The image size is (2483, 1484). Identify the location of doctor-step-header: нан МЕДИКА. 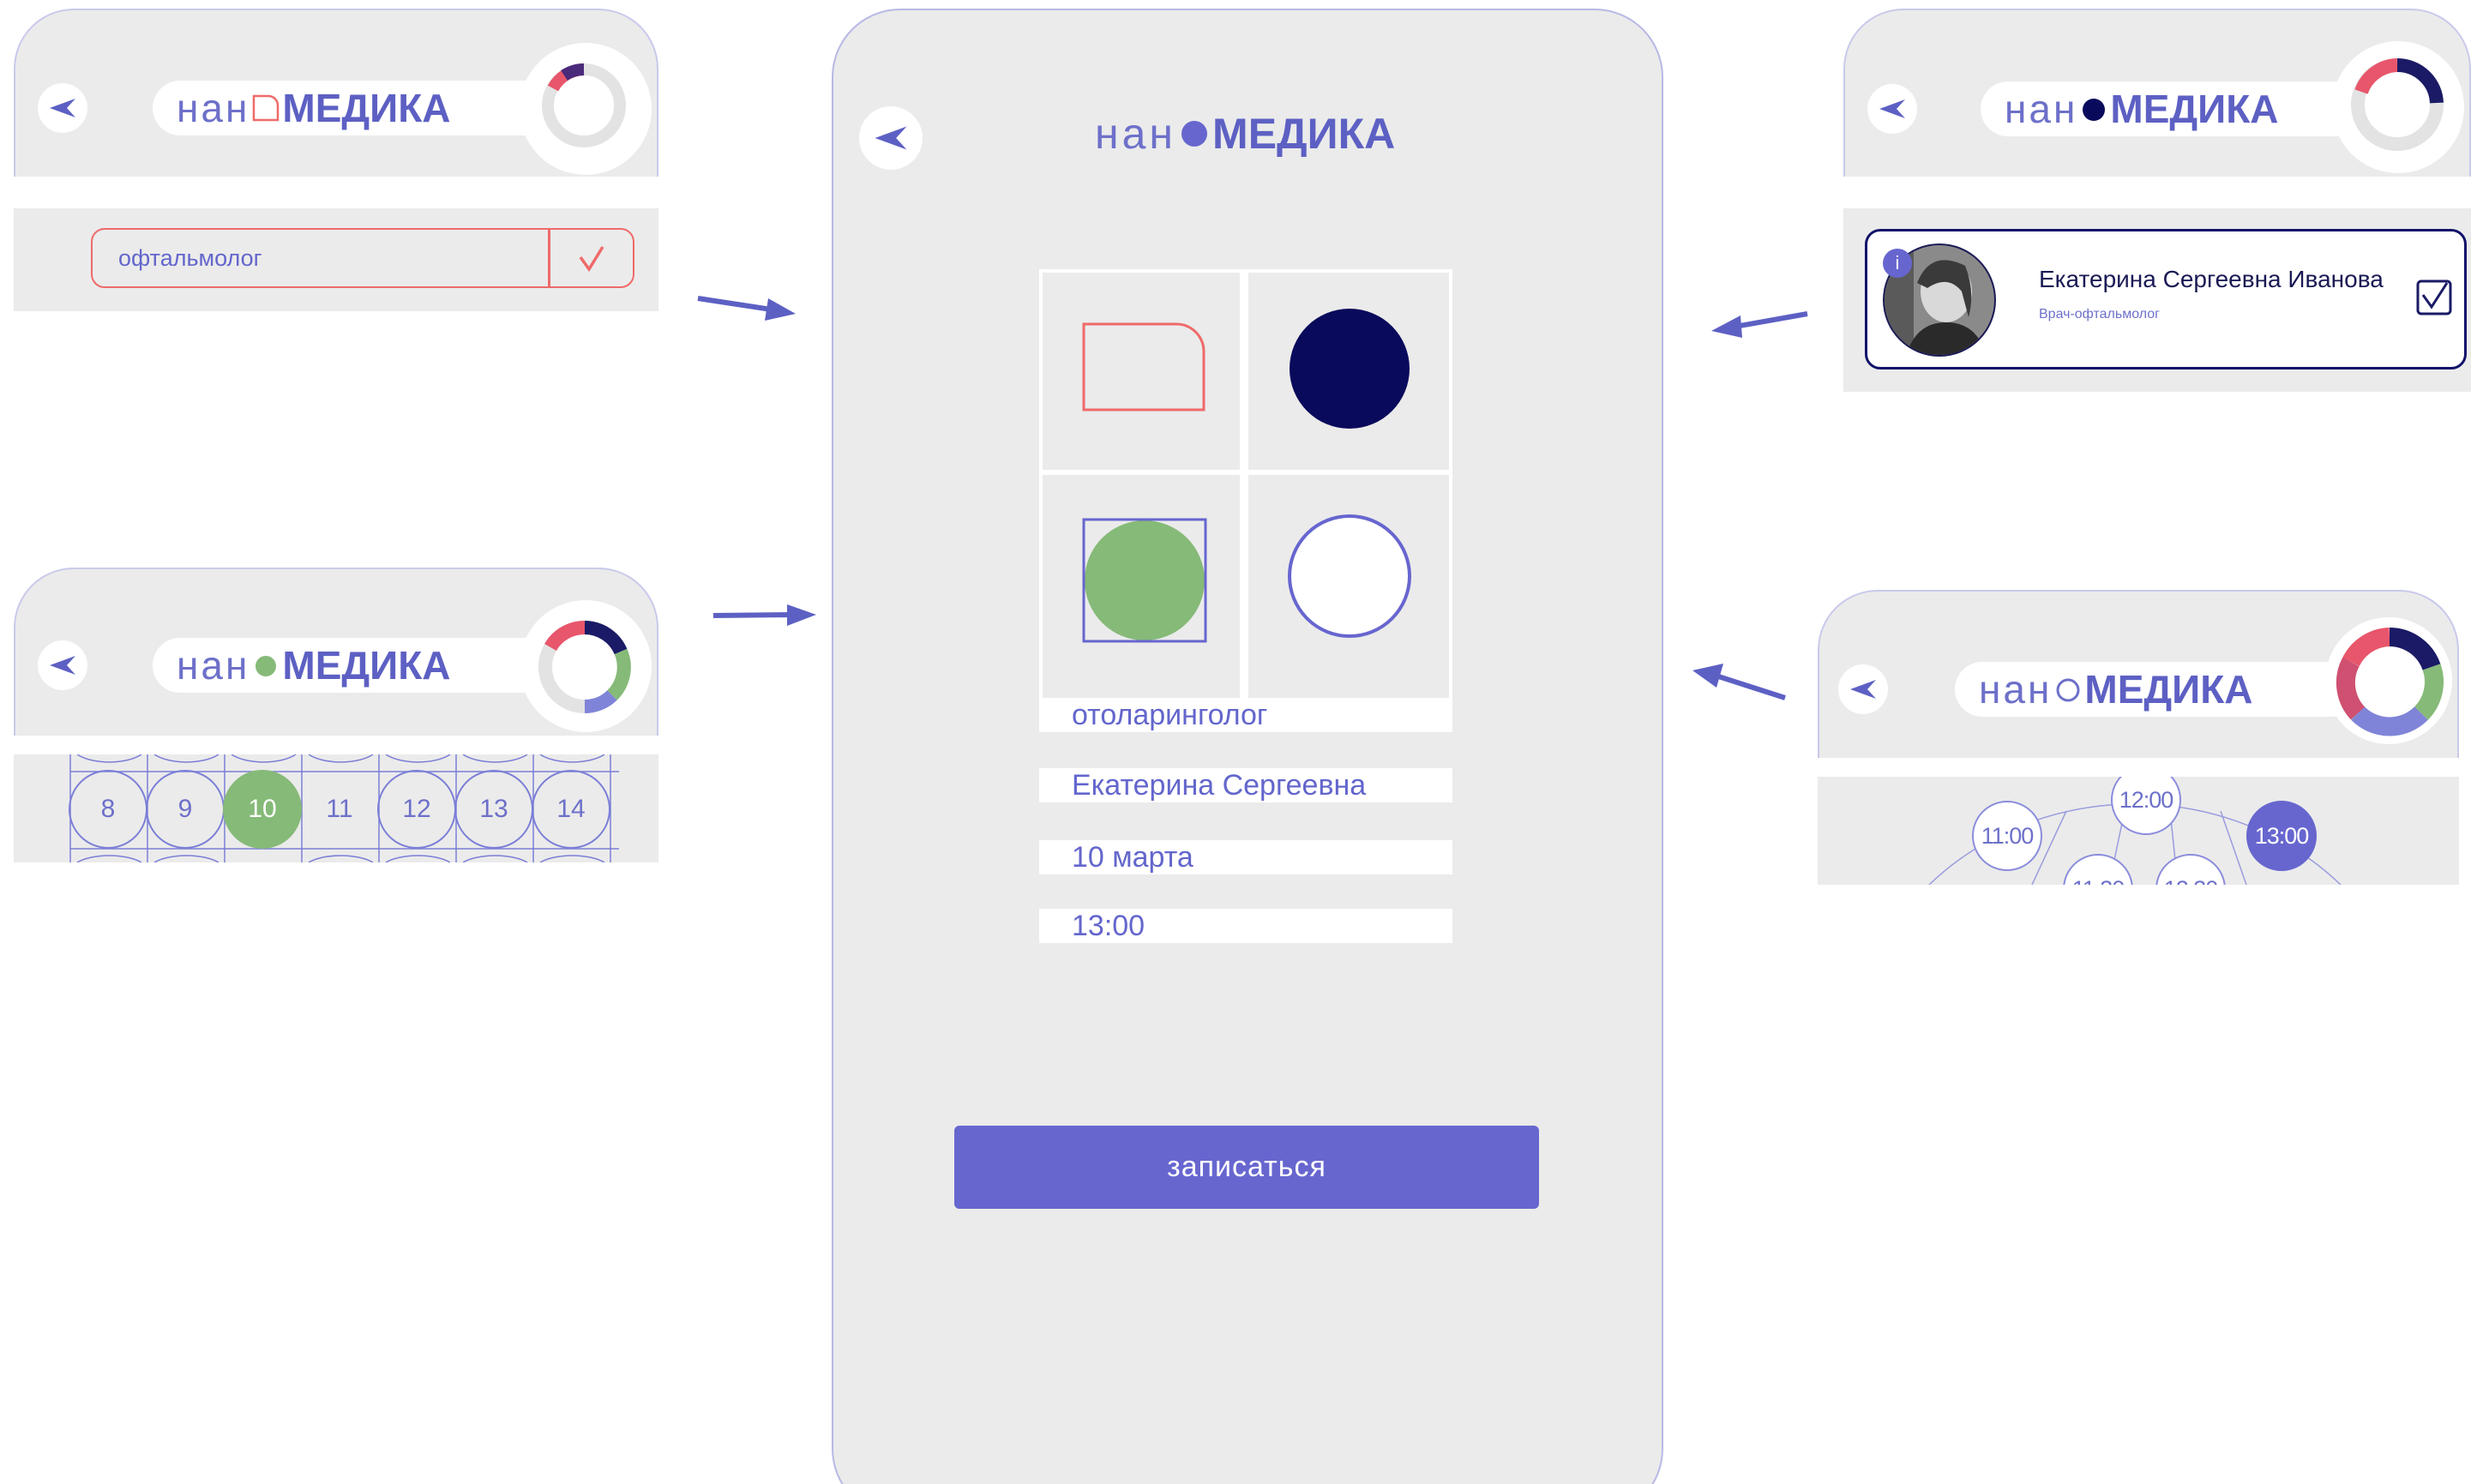
(2157, 93).